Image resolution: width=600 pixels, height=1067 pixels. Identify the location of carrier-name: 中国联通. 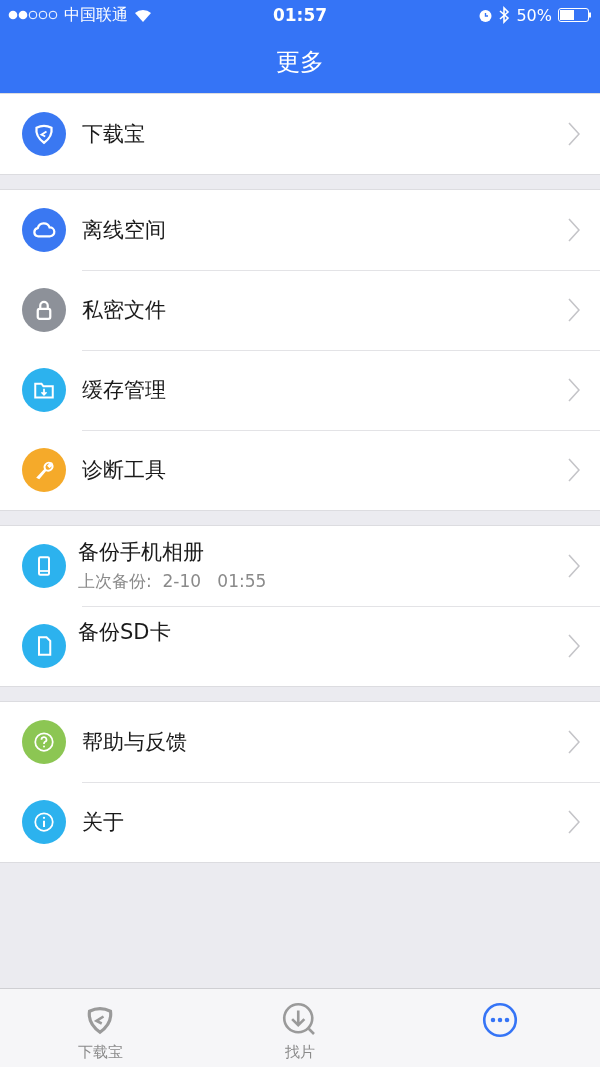
(96, 15).